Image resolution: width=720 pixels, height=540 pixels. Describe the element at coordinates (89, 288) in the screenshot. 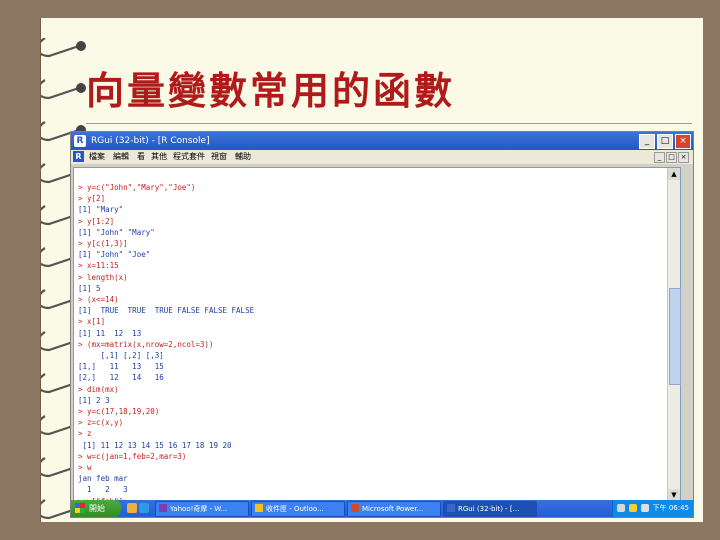

I see `console-output-line: [1] 5` at that location.